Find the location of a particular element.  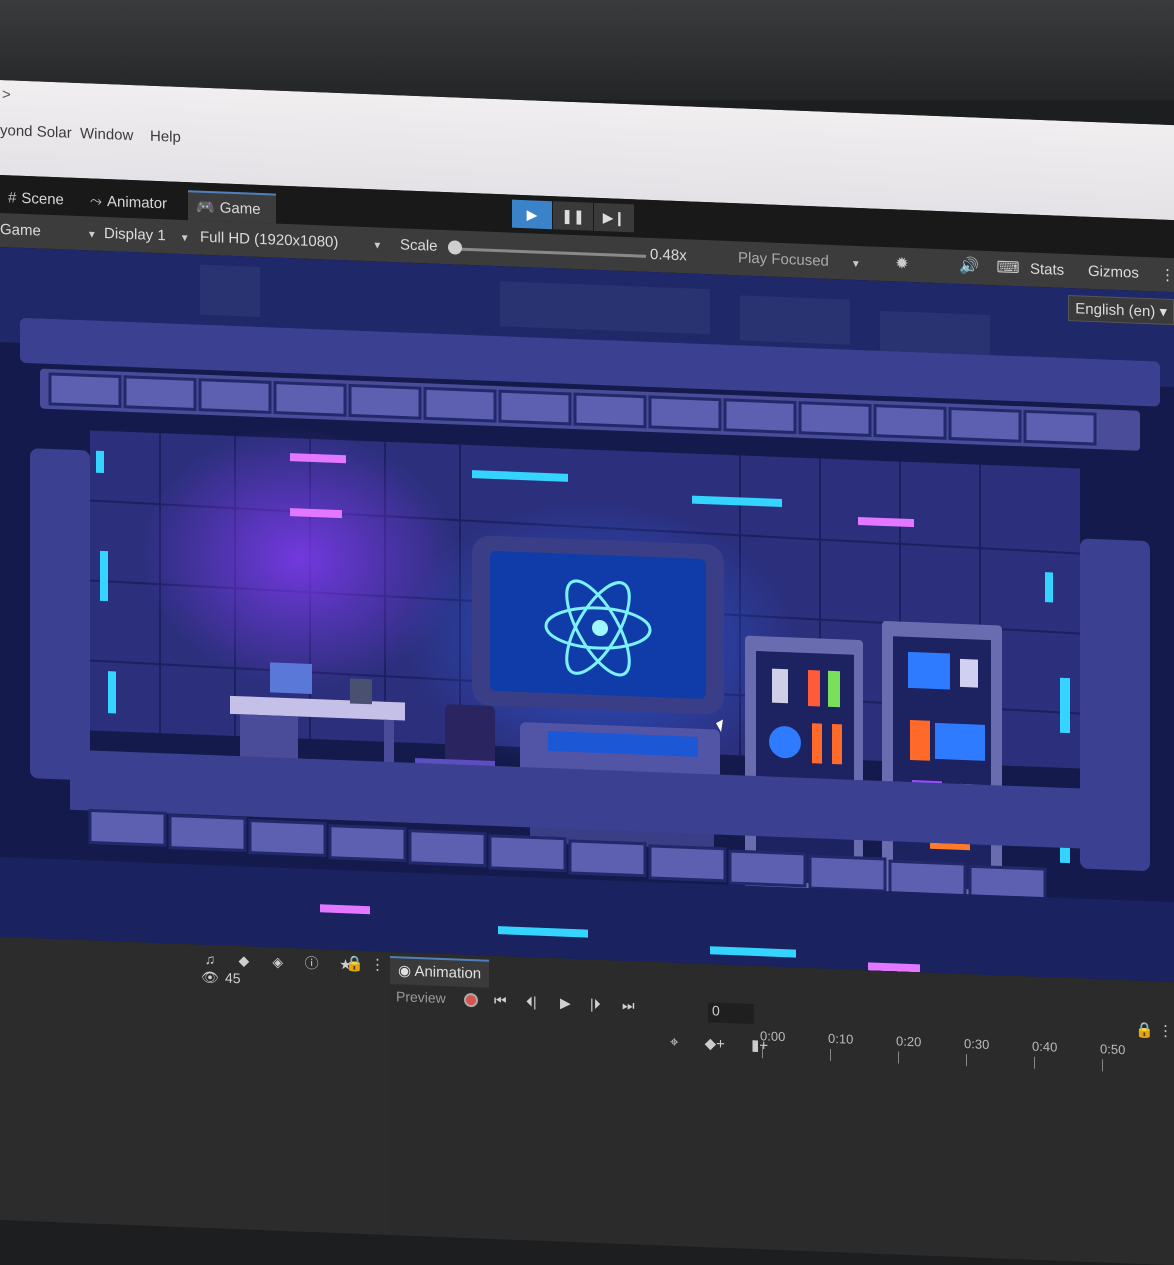

tag-icon: ◈ is located at coordinates (278, 962).